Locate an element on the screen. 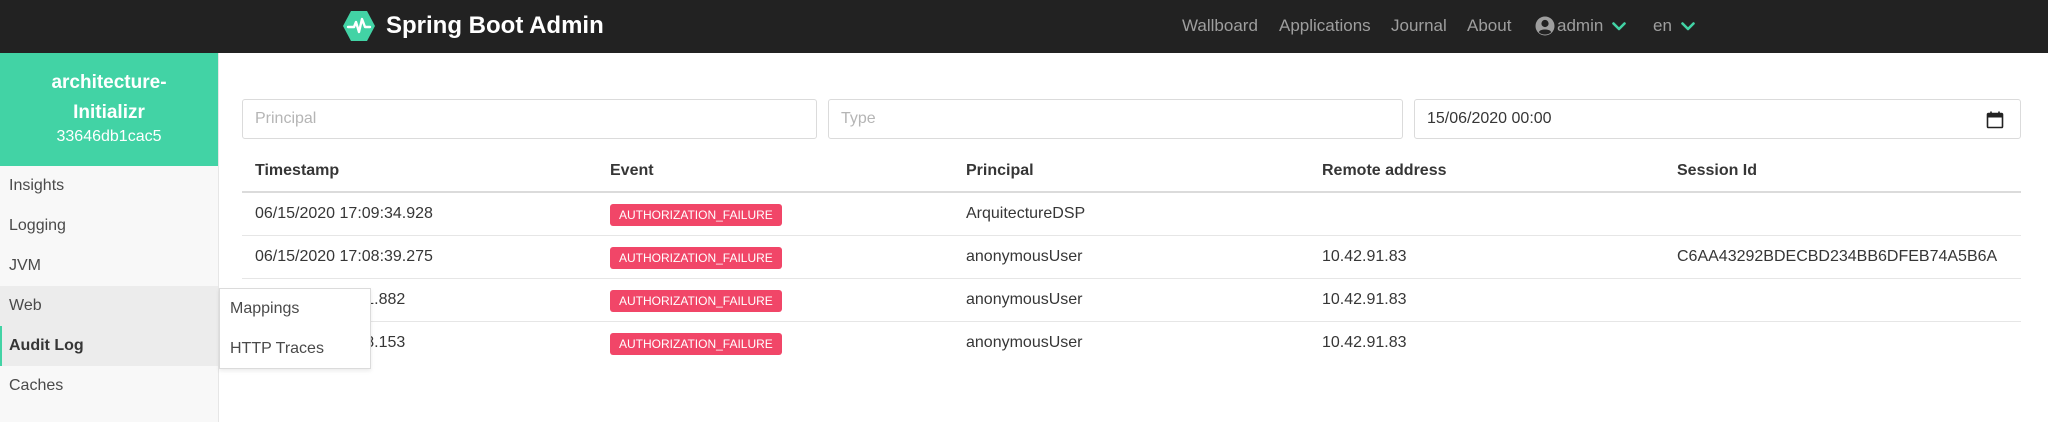 Image resolution: width=2048 pixels, height=422 pixels. calendar-icon is located at coordinates (1995, 120).